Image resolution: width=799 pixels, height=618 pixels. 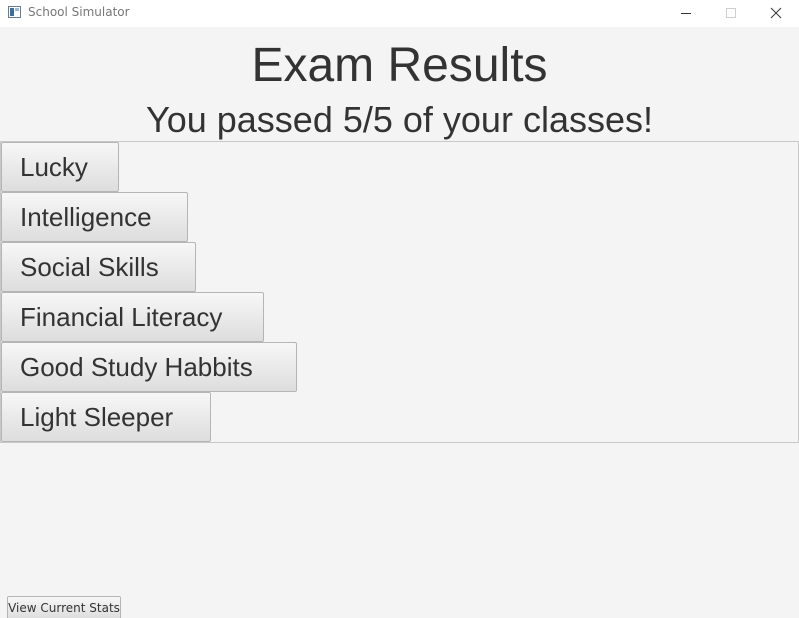 What do you see at coordinates (685, 13) in the screenshot?
I see `minimize-icon` at bounding box center [685, 13].